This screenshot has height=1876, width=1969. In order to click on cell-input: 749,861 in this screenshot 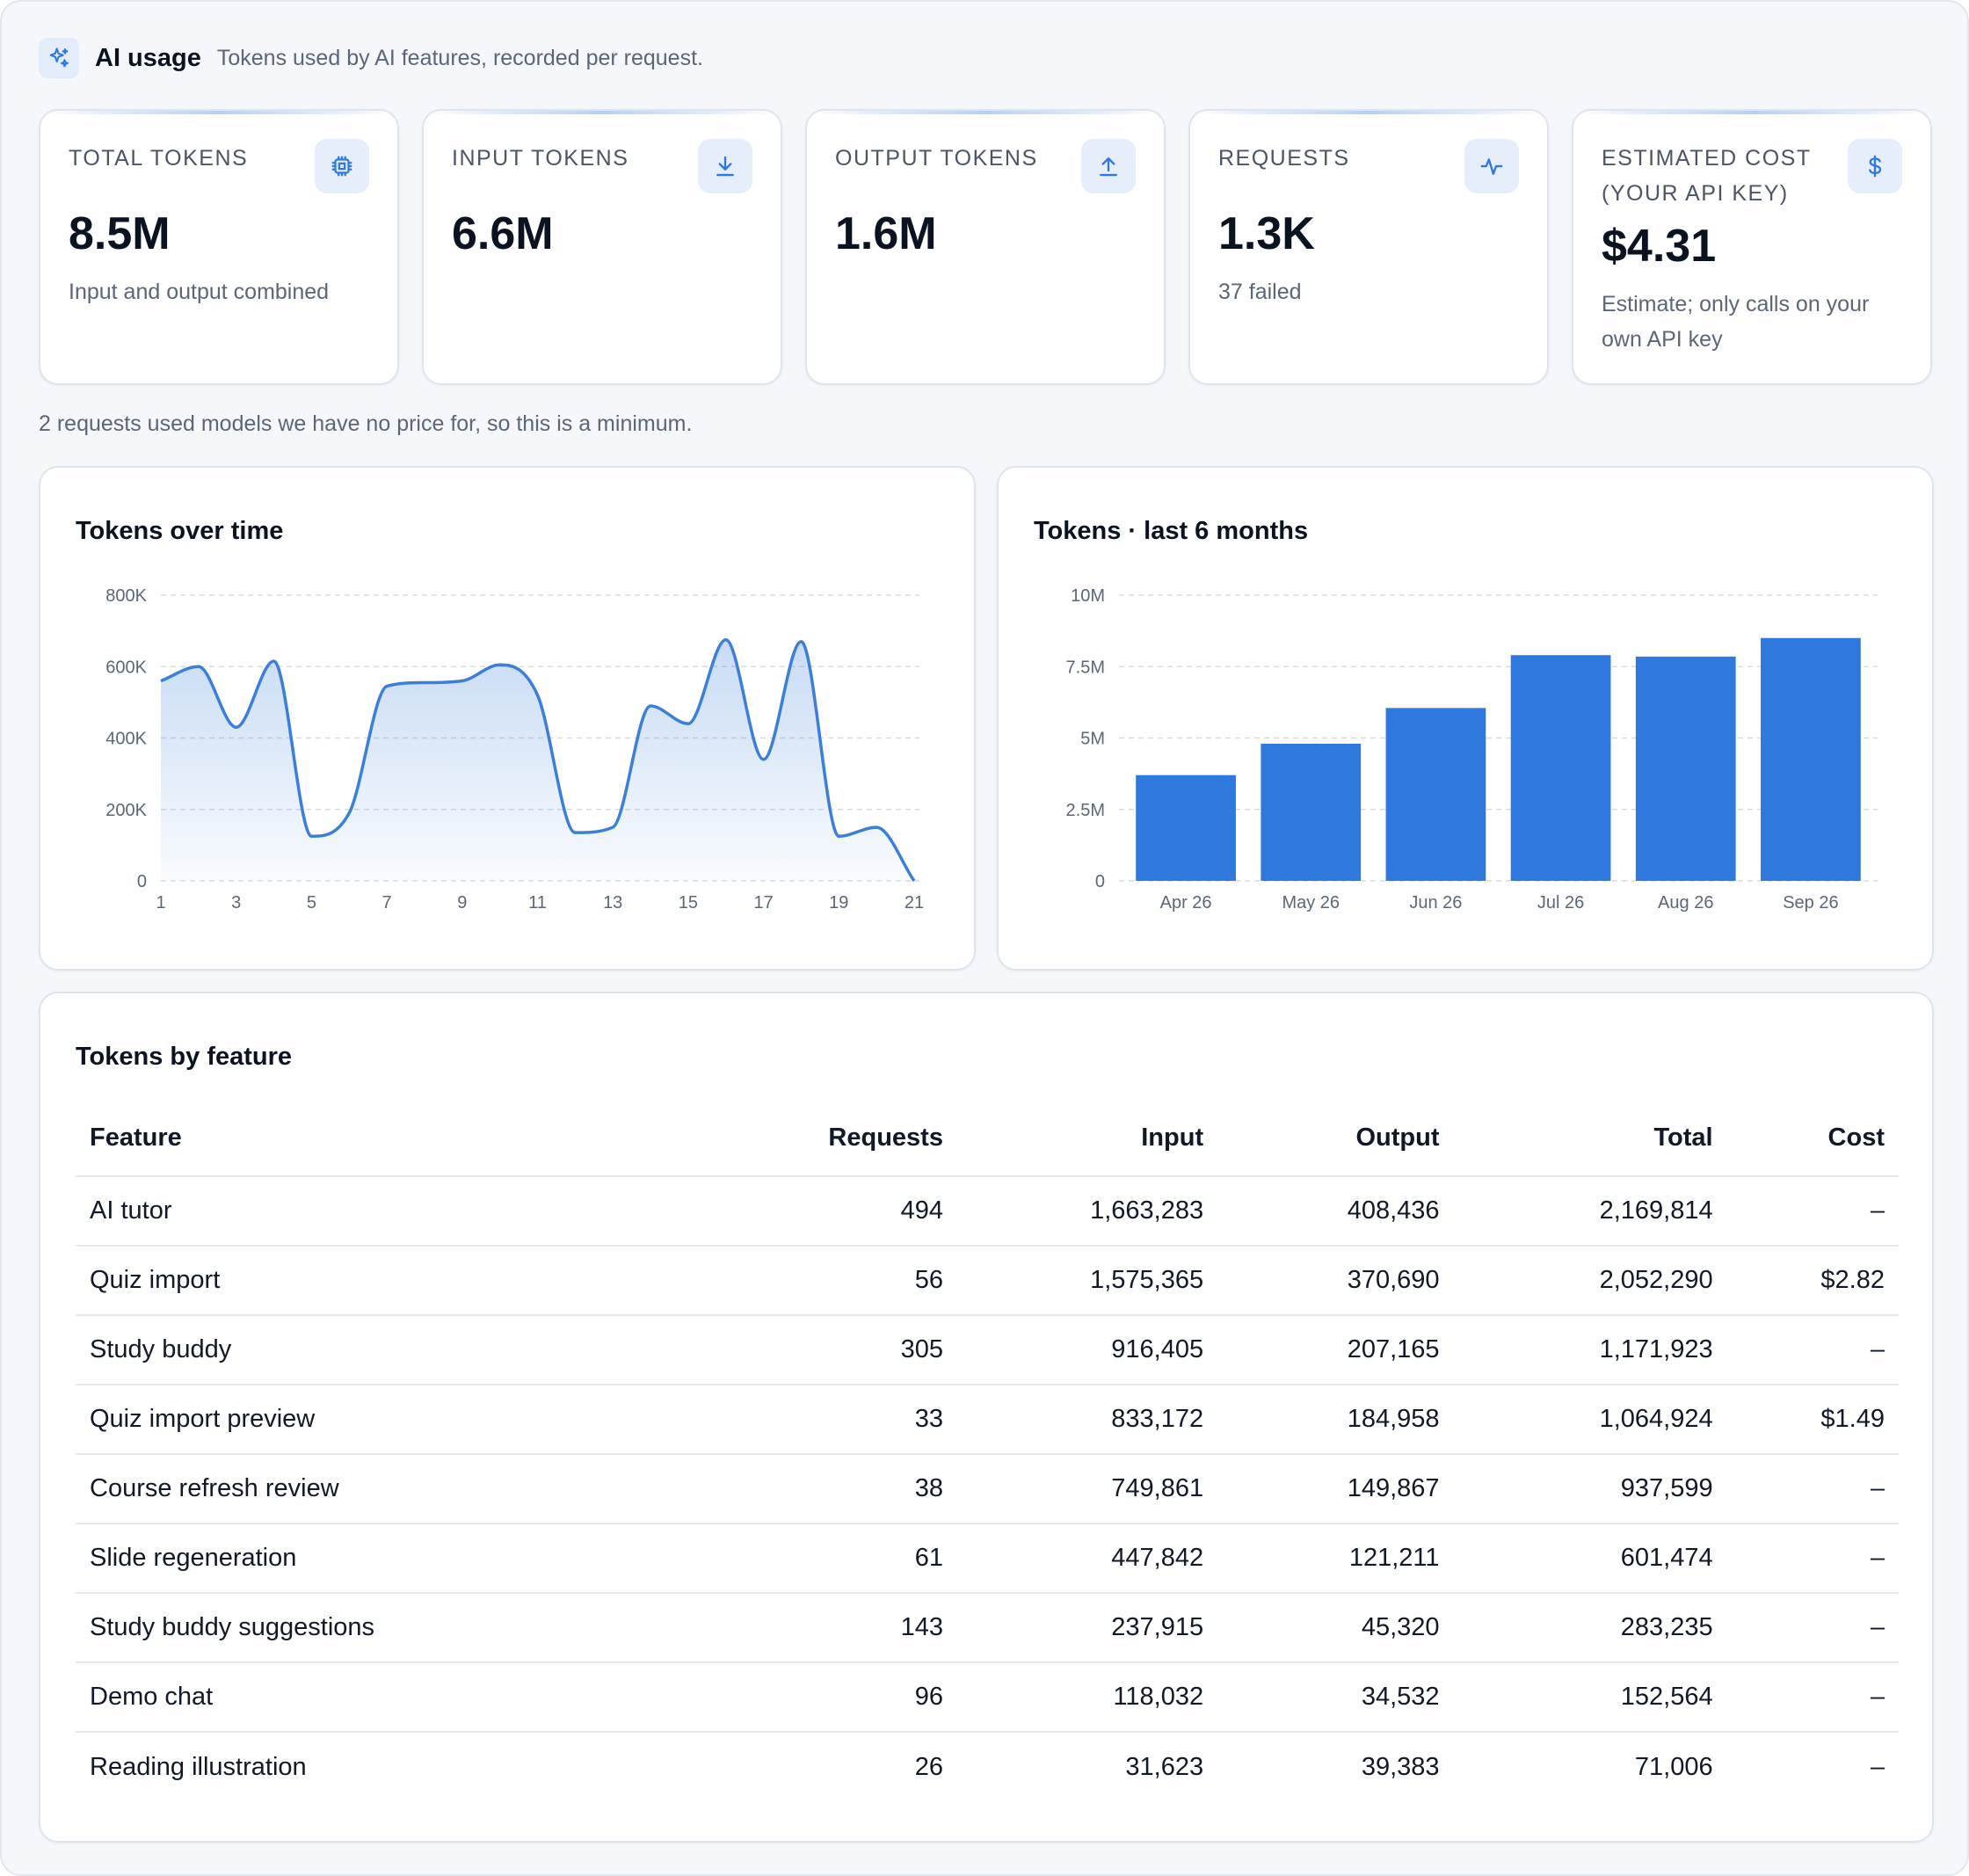, I will do `click(1157, 1488)`.